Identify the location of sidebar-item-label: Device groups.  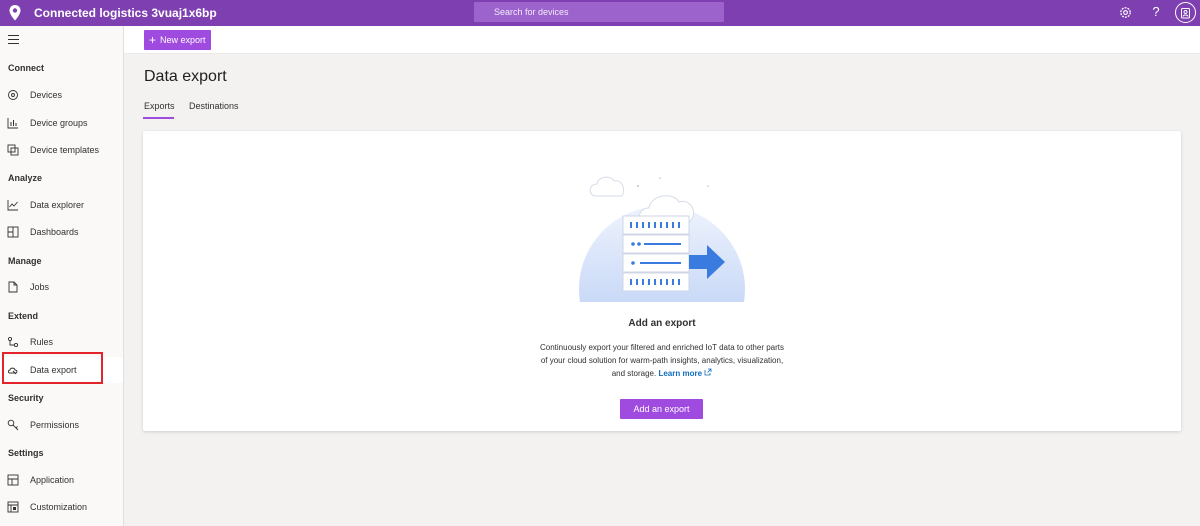
(59, 123).